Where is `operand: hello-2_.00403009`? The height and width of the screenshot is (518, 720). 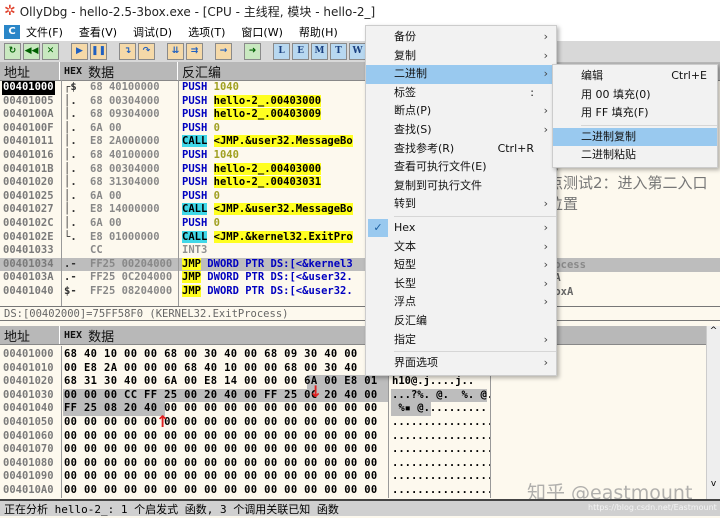 operand: hello-2_.00403009 is located at coordinates (267, 114).